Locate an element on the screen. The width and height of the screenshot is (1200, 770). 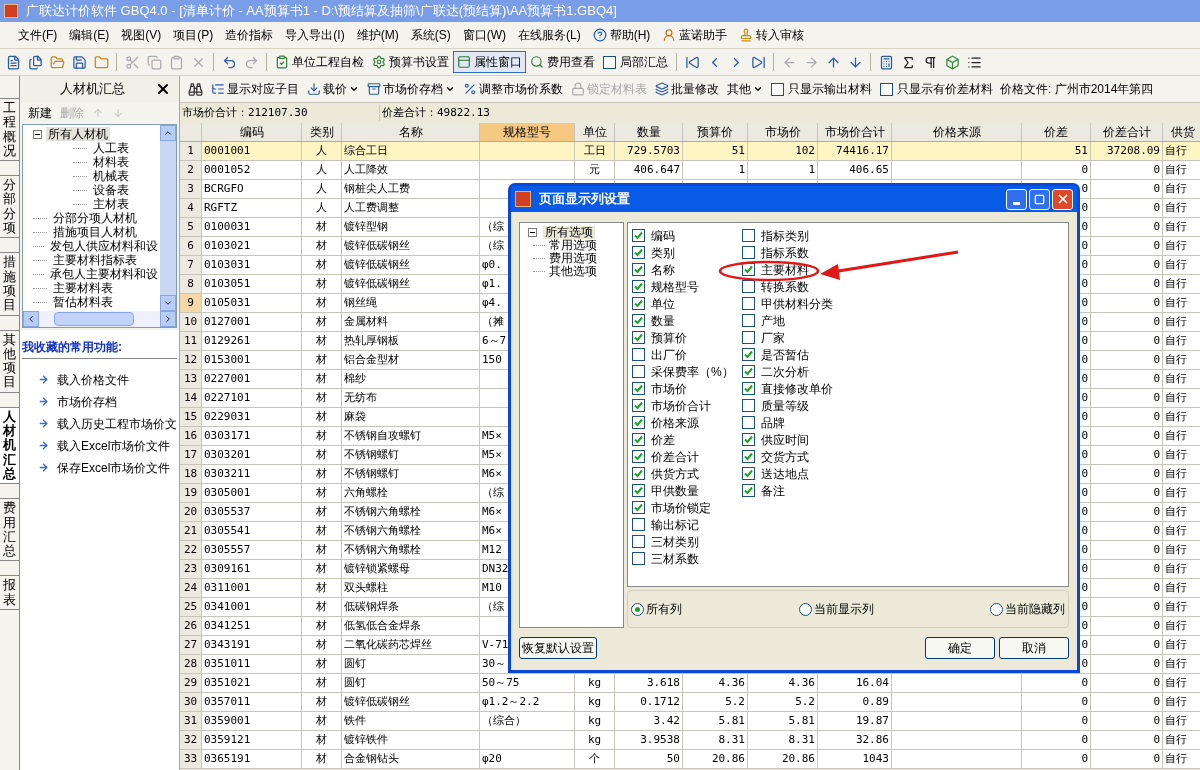
table-cell: 自行 is located at coordinates (1181, 759).